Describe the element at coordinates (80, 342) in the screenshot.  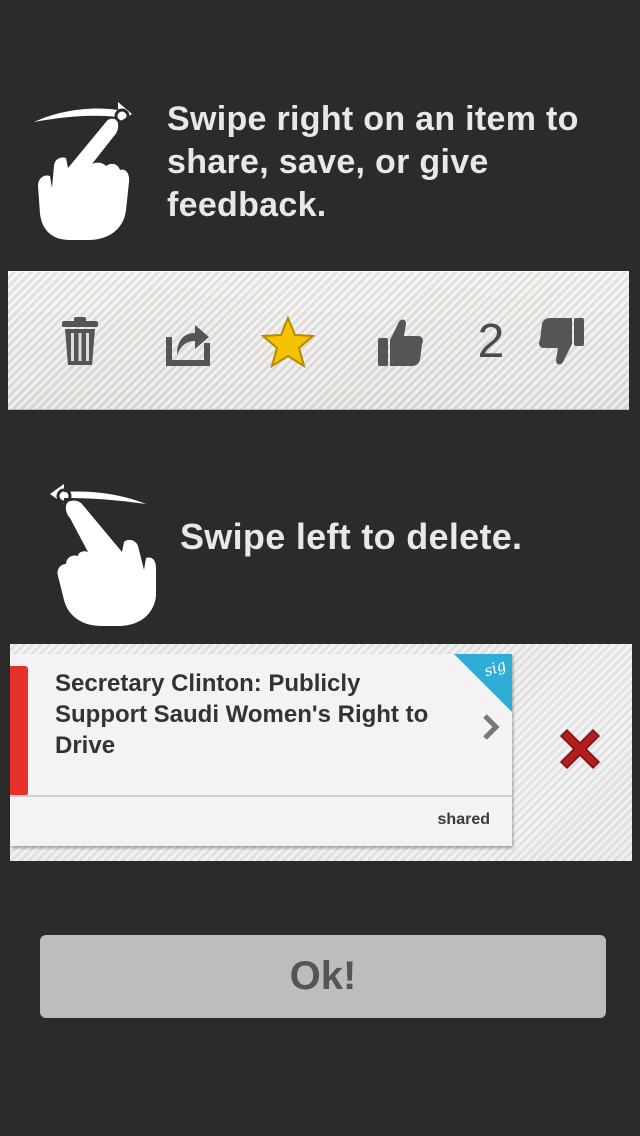
I see `trash-icon` at that location.